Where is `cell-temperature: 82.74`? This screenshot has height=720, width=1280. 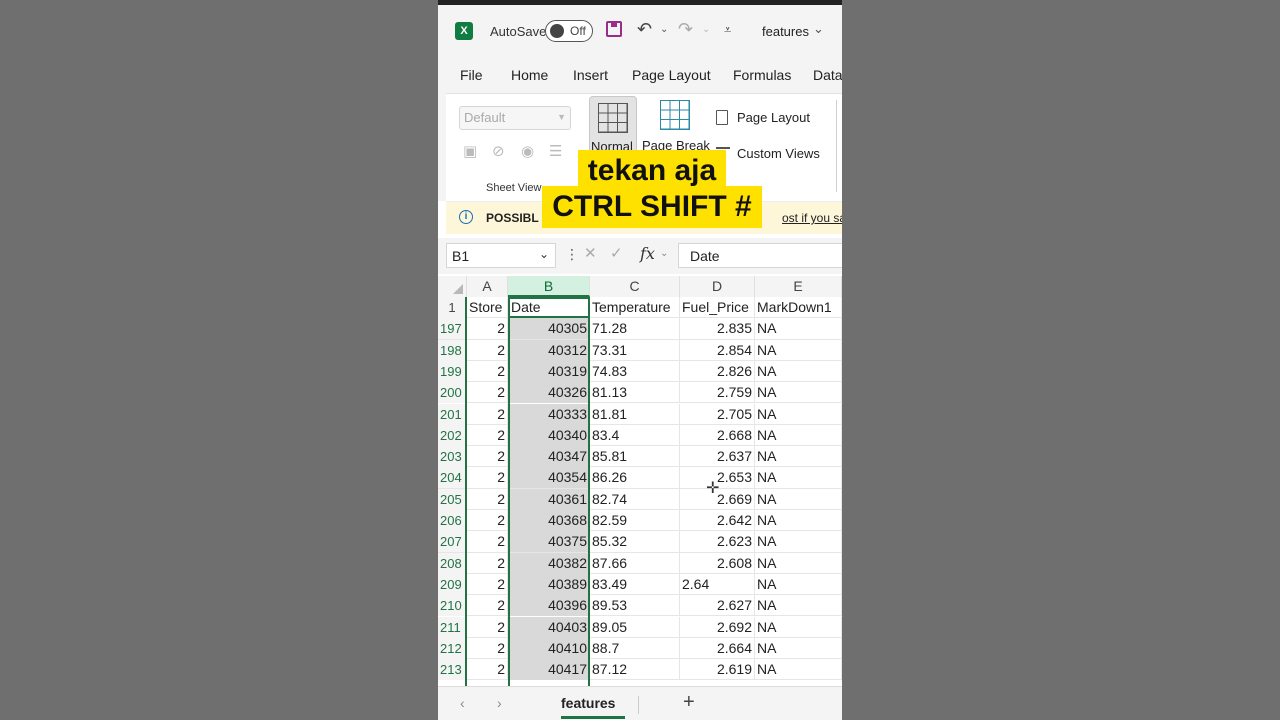 cell-temperature: 82.74 is located at coordinates (635, 499).